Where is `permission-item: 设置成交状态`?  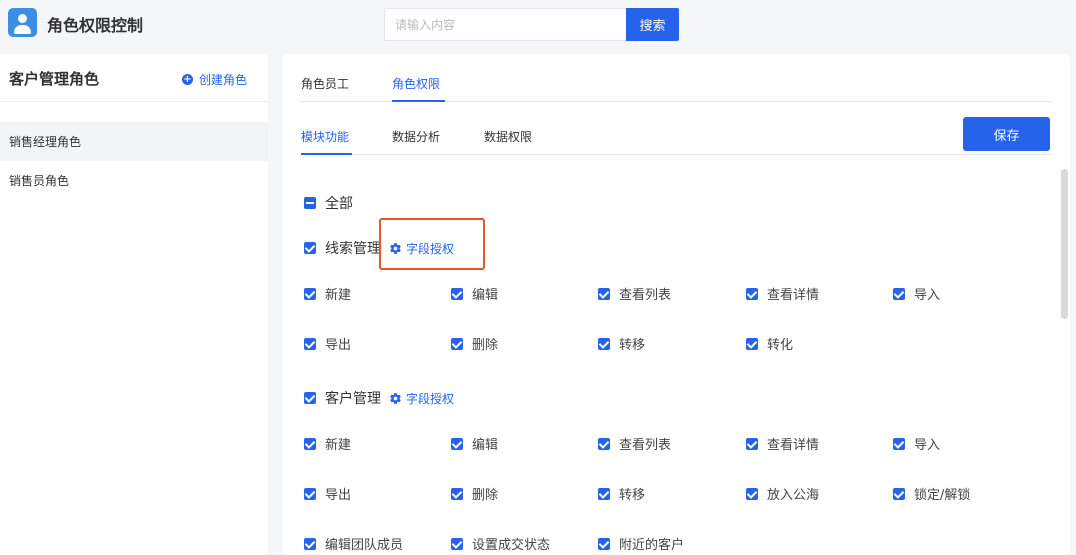 permission-item: 设置成交状态 is located at coordinates (500, 543).